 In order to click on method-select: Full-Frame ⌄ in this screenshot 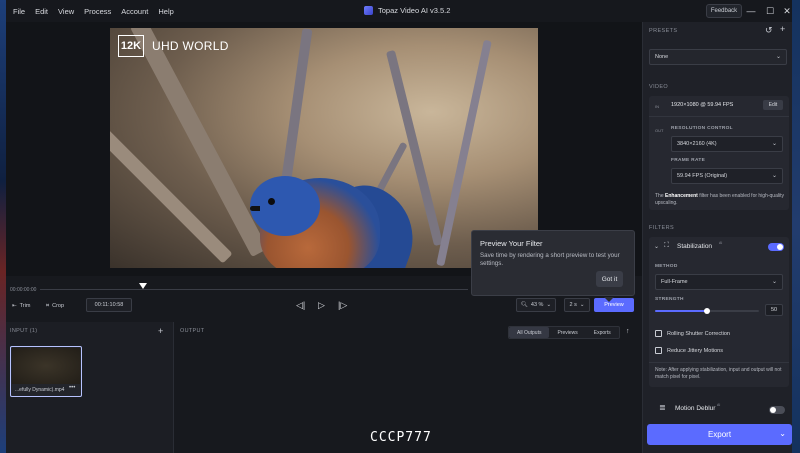, I will do `click(719, 282)`.